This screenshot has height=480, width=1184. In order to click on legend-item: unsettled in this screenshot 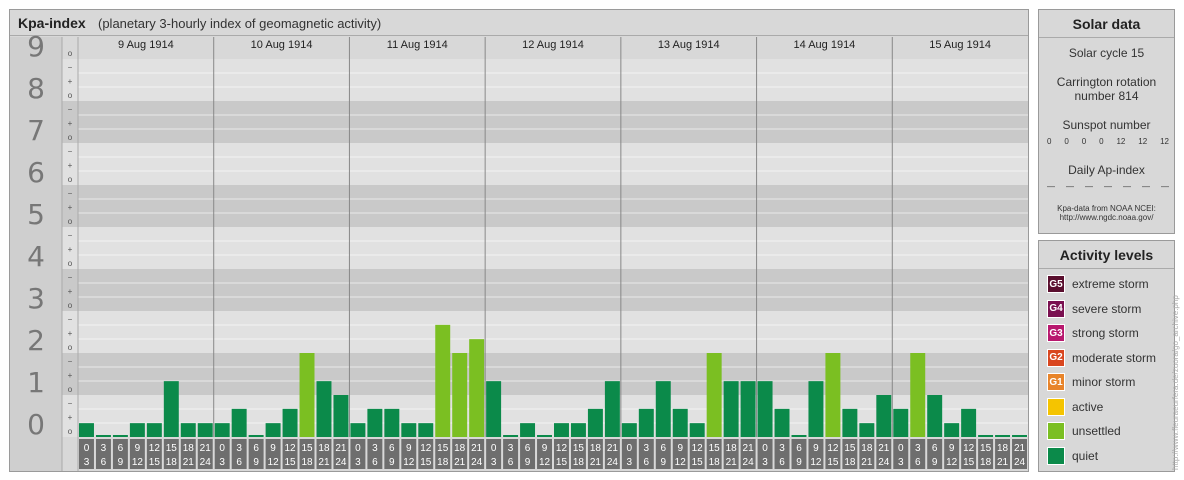, I will do `click(1084, 431)`.